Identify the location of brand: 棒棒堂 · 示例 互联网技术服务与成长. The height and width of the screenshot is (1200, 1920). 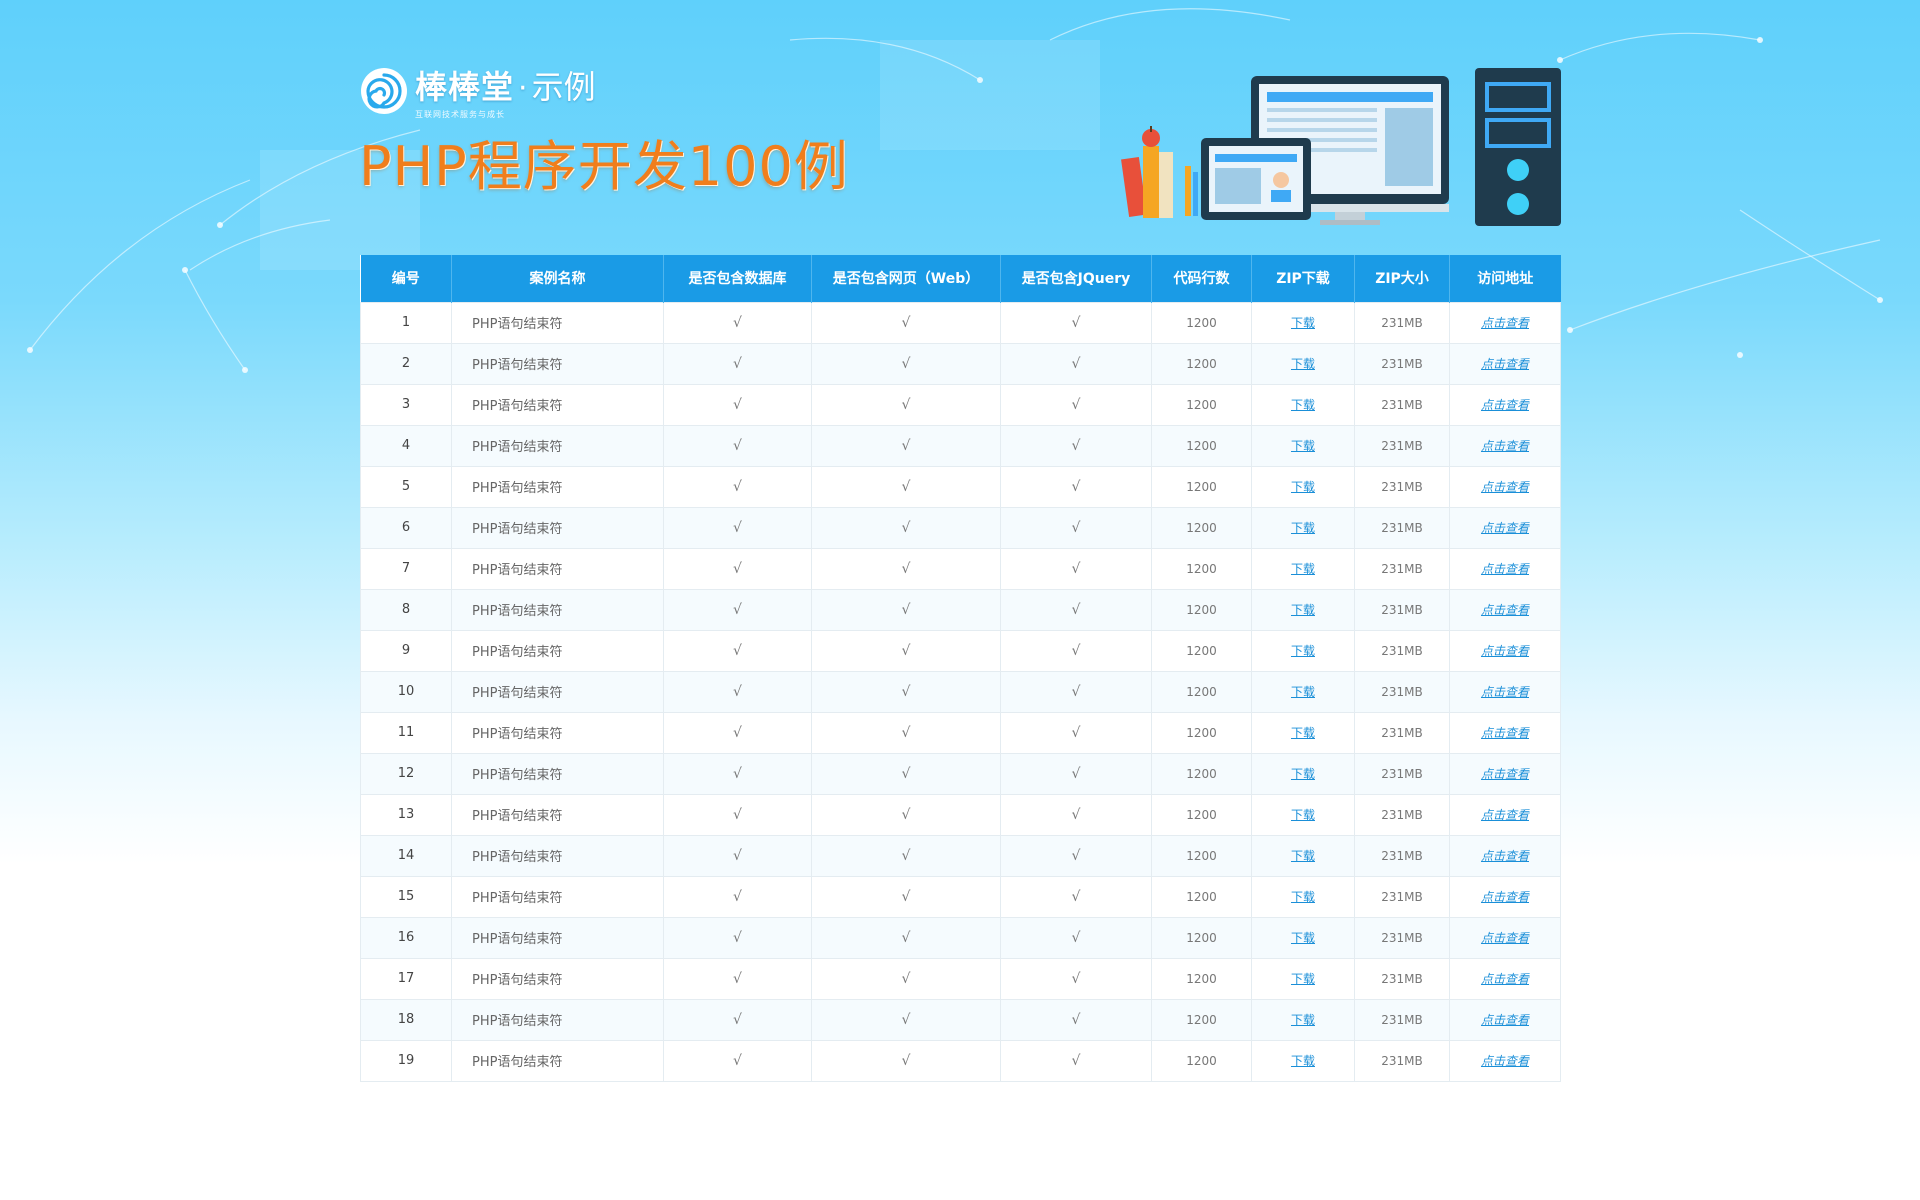
(477, 91).